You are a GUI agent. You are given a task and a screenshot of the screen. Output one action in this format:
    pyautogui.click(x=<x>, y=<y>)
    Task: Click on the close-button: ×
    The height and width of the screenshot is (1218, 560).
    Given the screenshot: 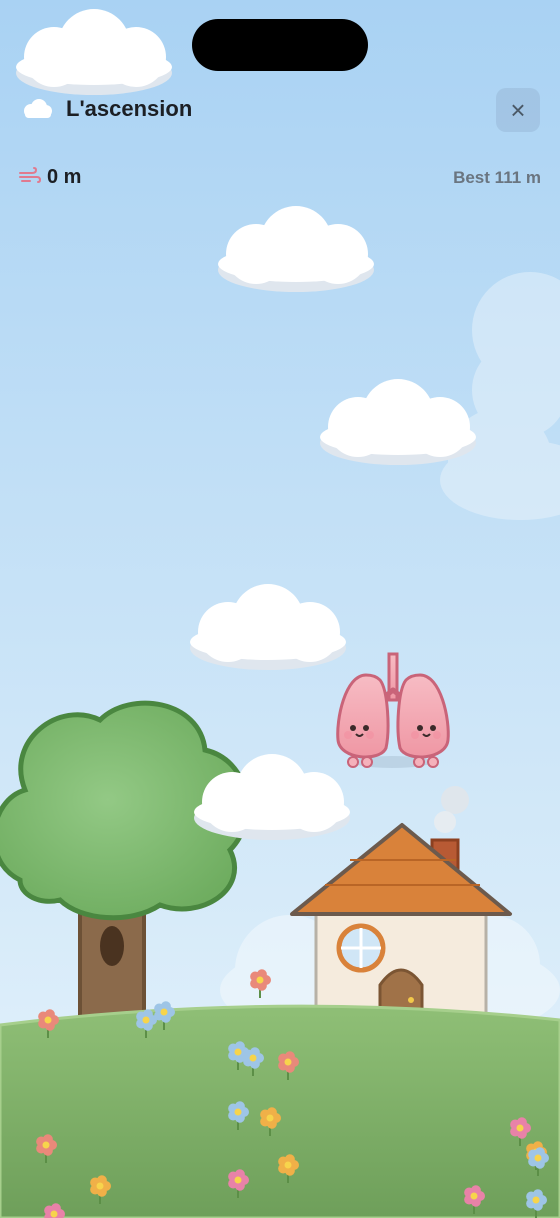 What is the action you would take?
    pyautogui.click(x=518, y=110)
    